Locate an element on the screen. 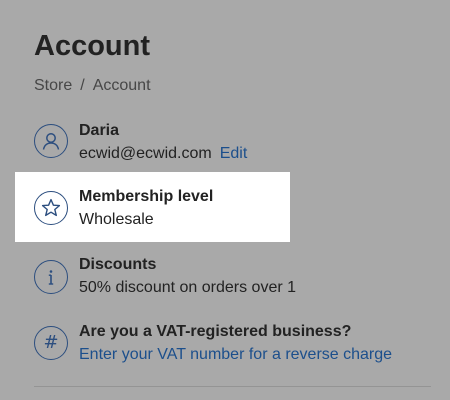 The image size is (450, 400). profile-name: Daria is located at coordinates (99, 130).